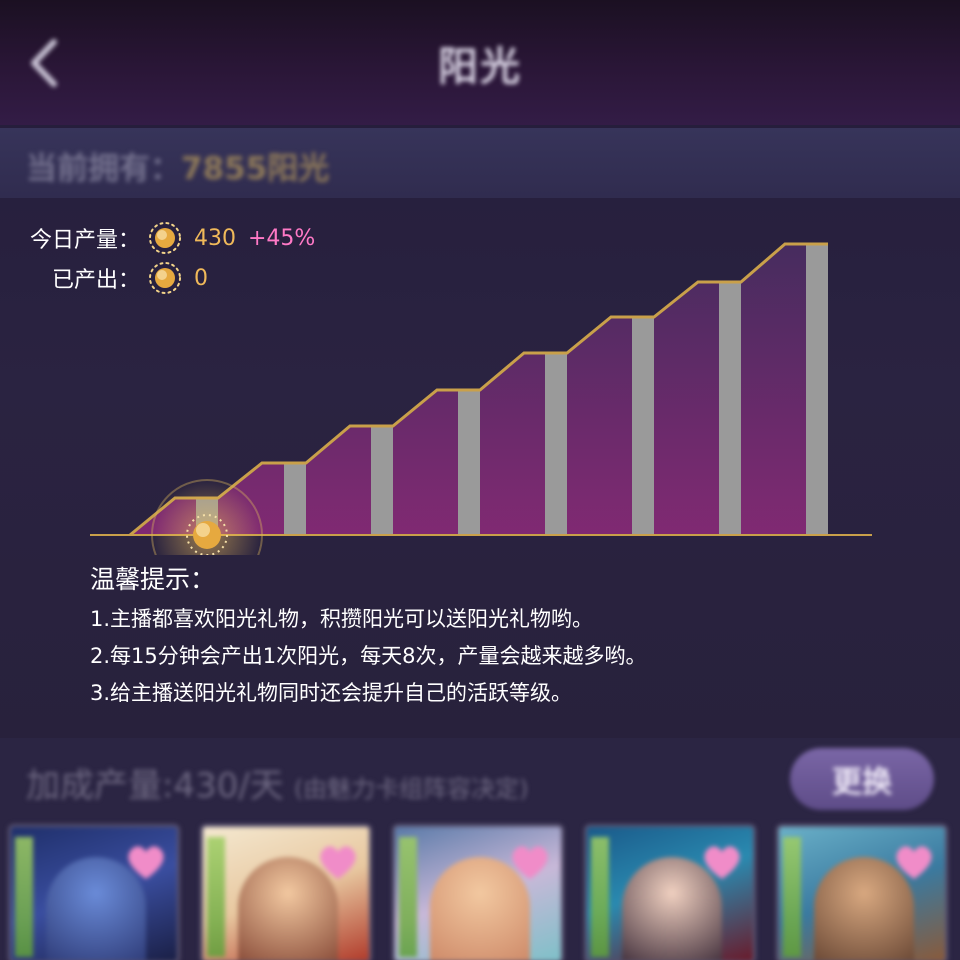 The height and width of the screenshot is (960, 960). I want to click on tips-title: 温馨提示：, so click(153, 579).